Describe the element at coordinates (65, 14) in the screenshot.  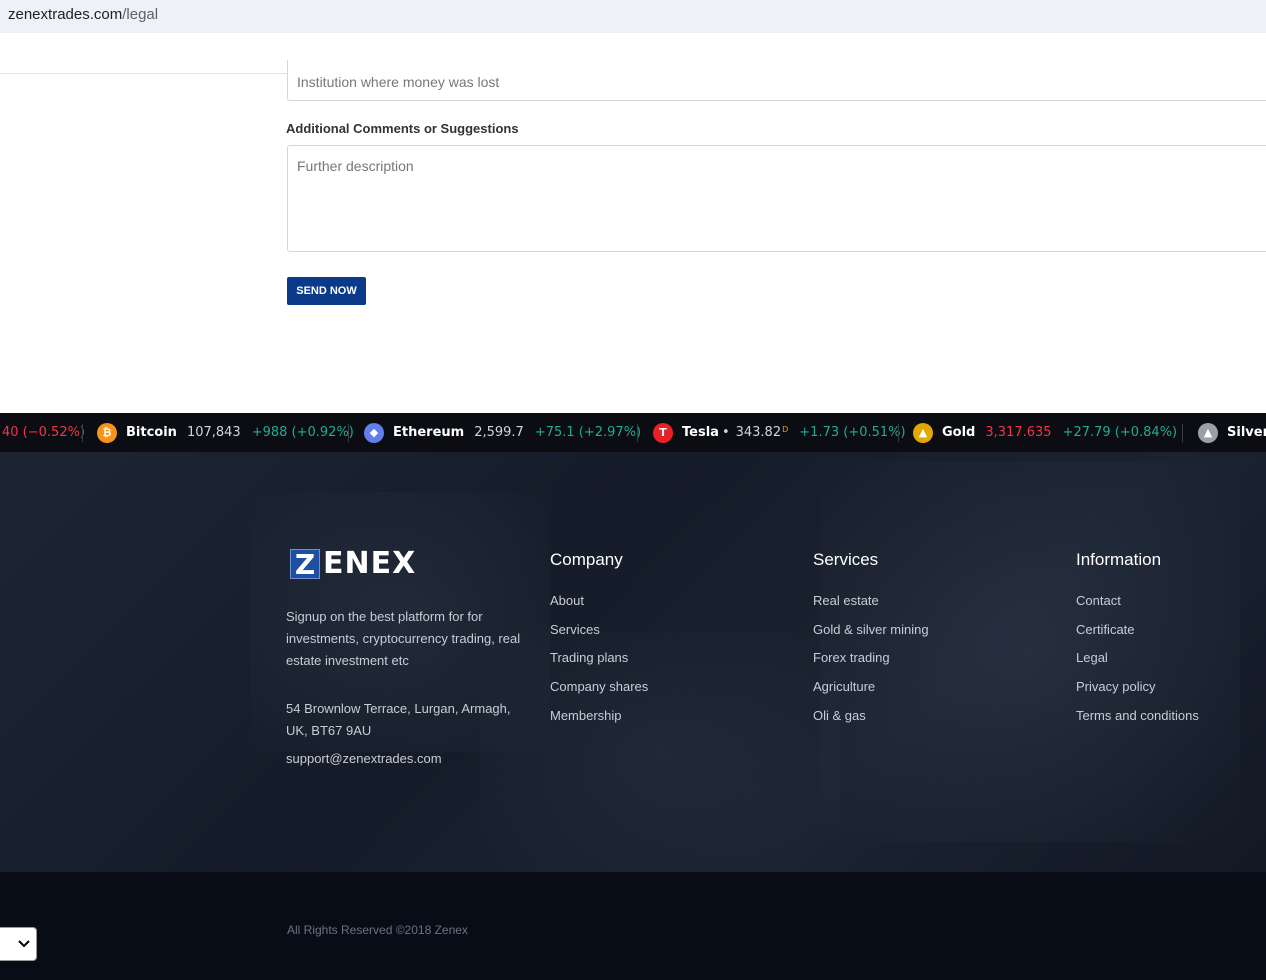
I see `url-domain: zenextrades.com` at that location.